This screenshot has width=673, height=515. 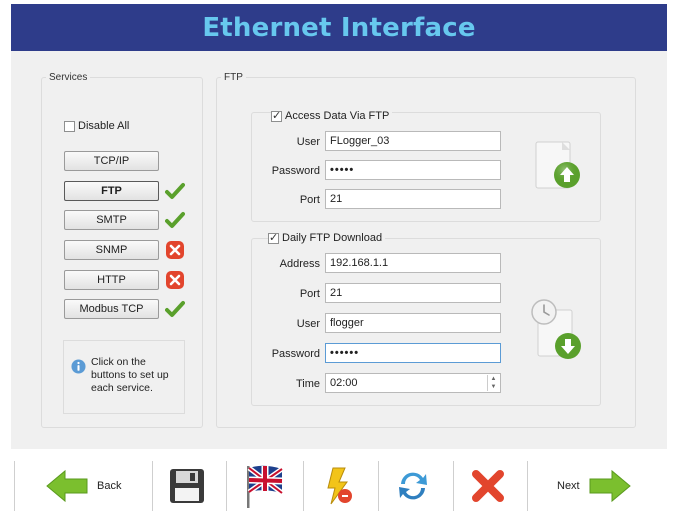 I want to click on service-button-tcpip: TCP/IP, so click(x=111, y=161).